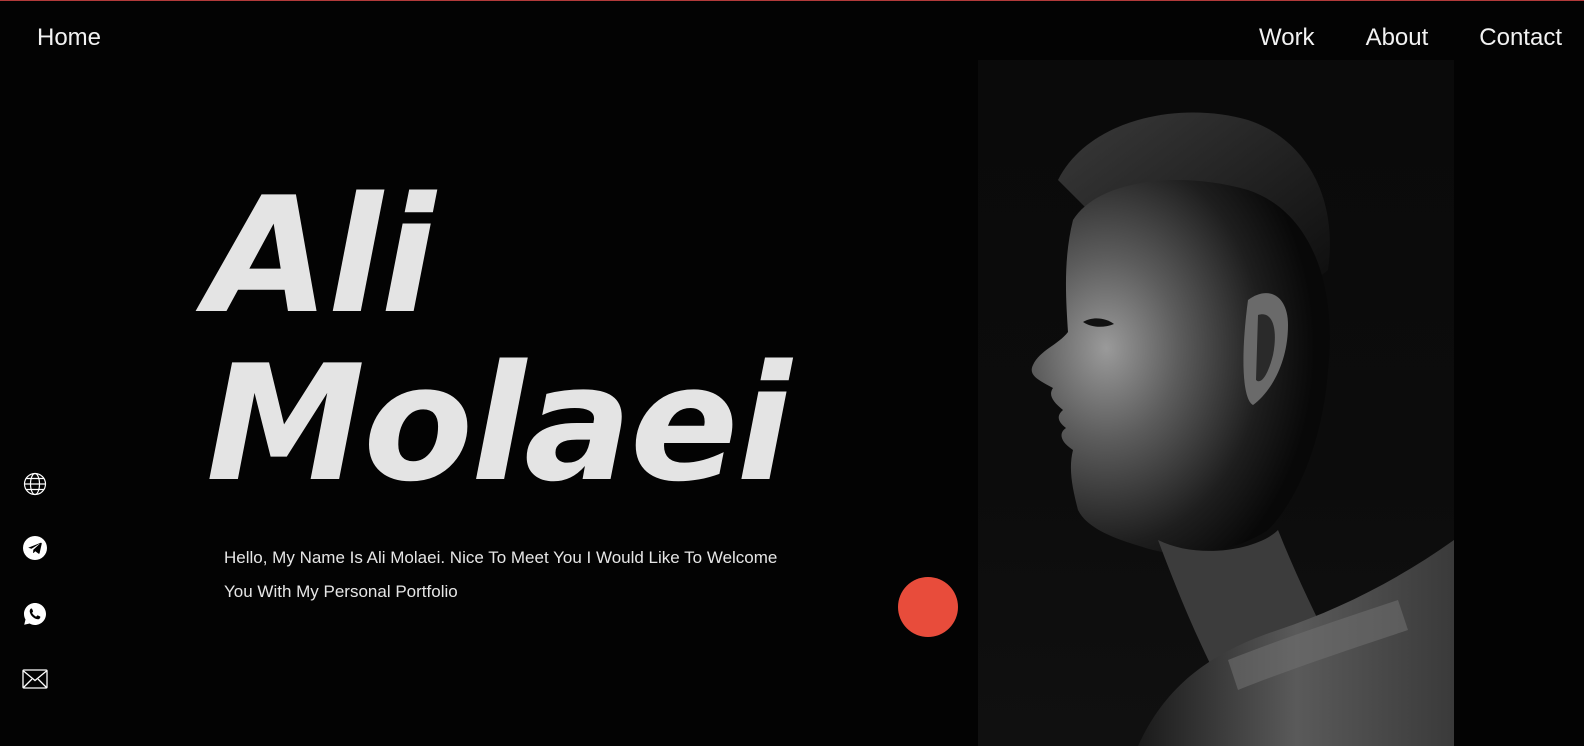 The width and height of the screenshot is (1584, 746). What do you see at coordinates (35, 679) in the screenshot?
I see `mail-icon` at bounding box center [35, 679].